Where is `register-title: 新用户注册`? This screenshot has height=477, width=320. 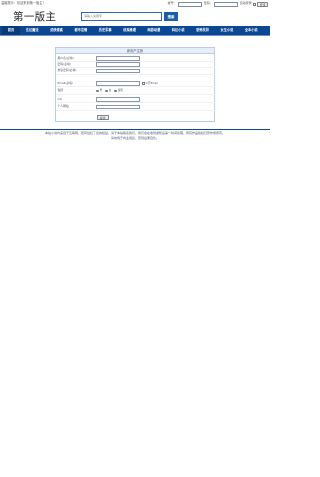
register-title: 新用户注册 is located at coordinates (135, 51).